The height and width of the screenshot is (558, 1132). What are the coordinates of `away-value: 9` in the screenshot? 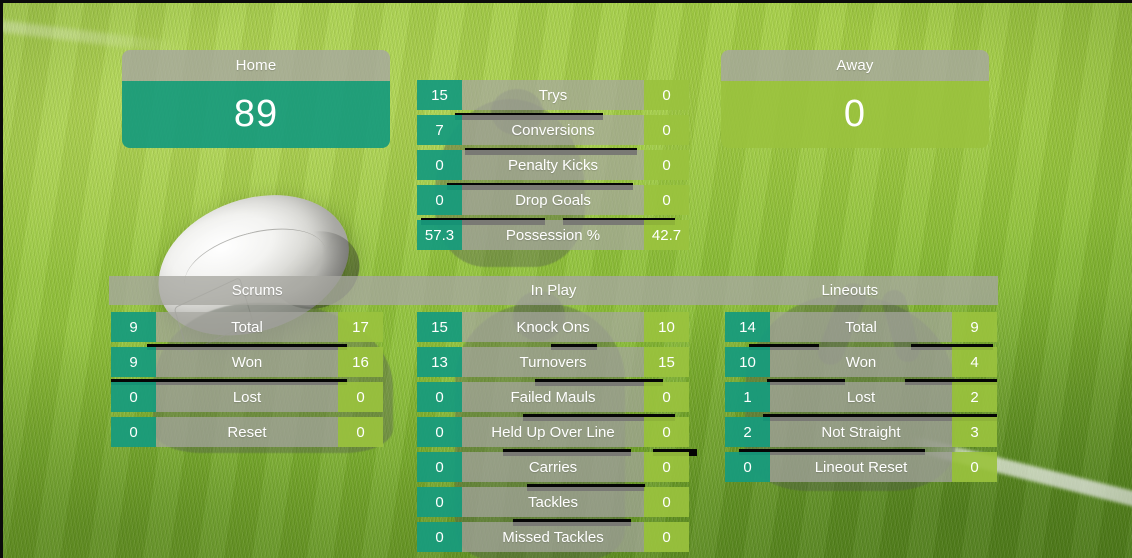 It's located at (974, 327).